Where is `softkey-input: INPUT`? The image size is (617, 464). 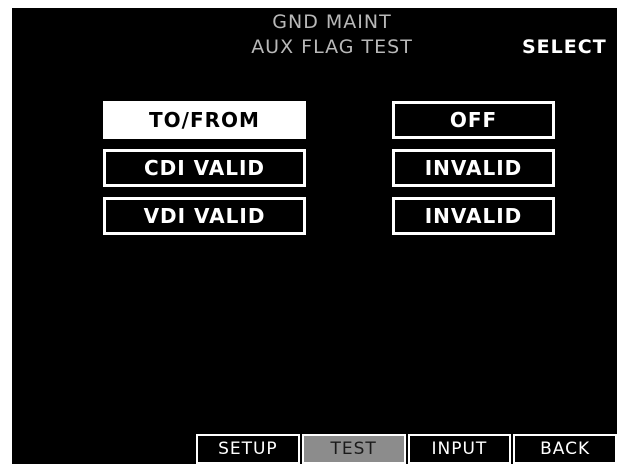
softkey-input: INPUT is located at coordinates (459, 449).